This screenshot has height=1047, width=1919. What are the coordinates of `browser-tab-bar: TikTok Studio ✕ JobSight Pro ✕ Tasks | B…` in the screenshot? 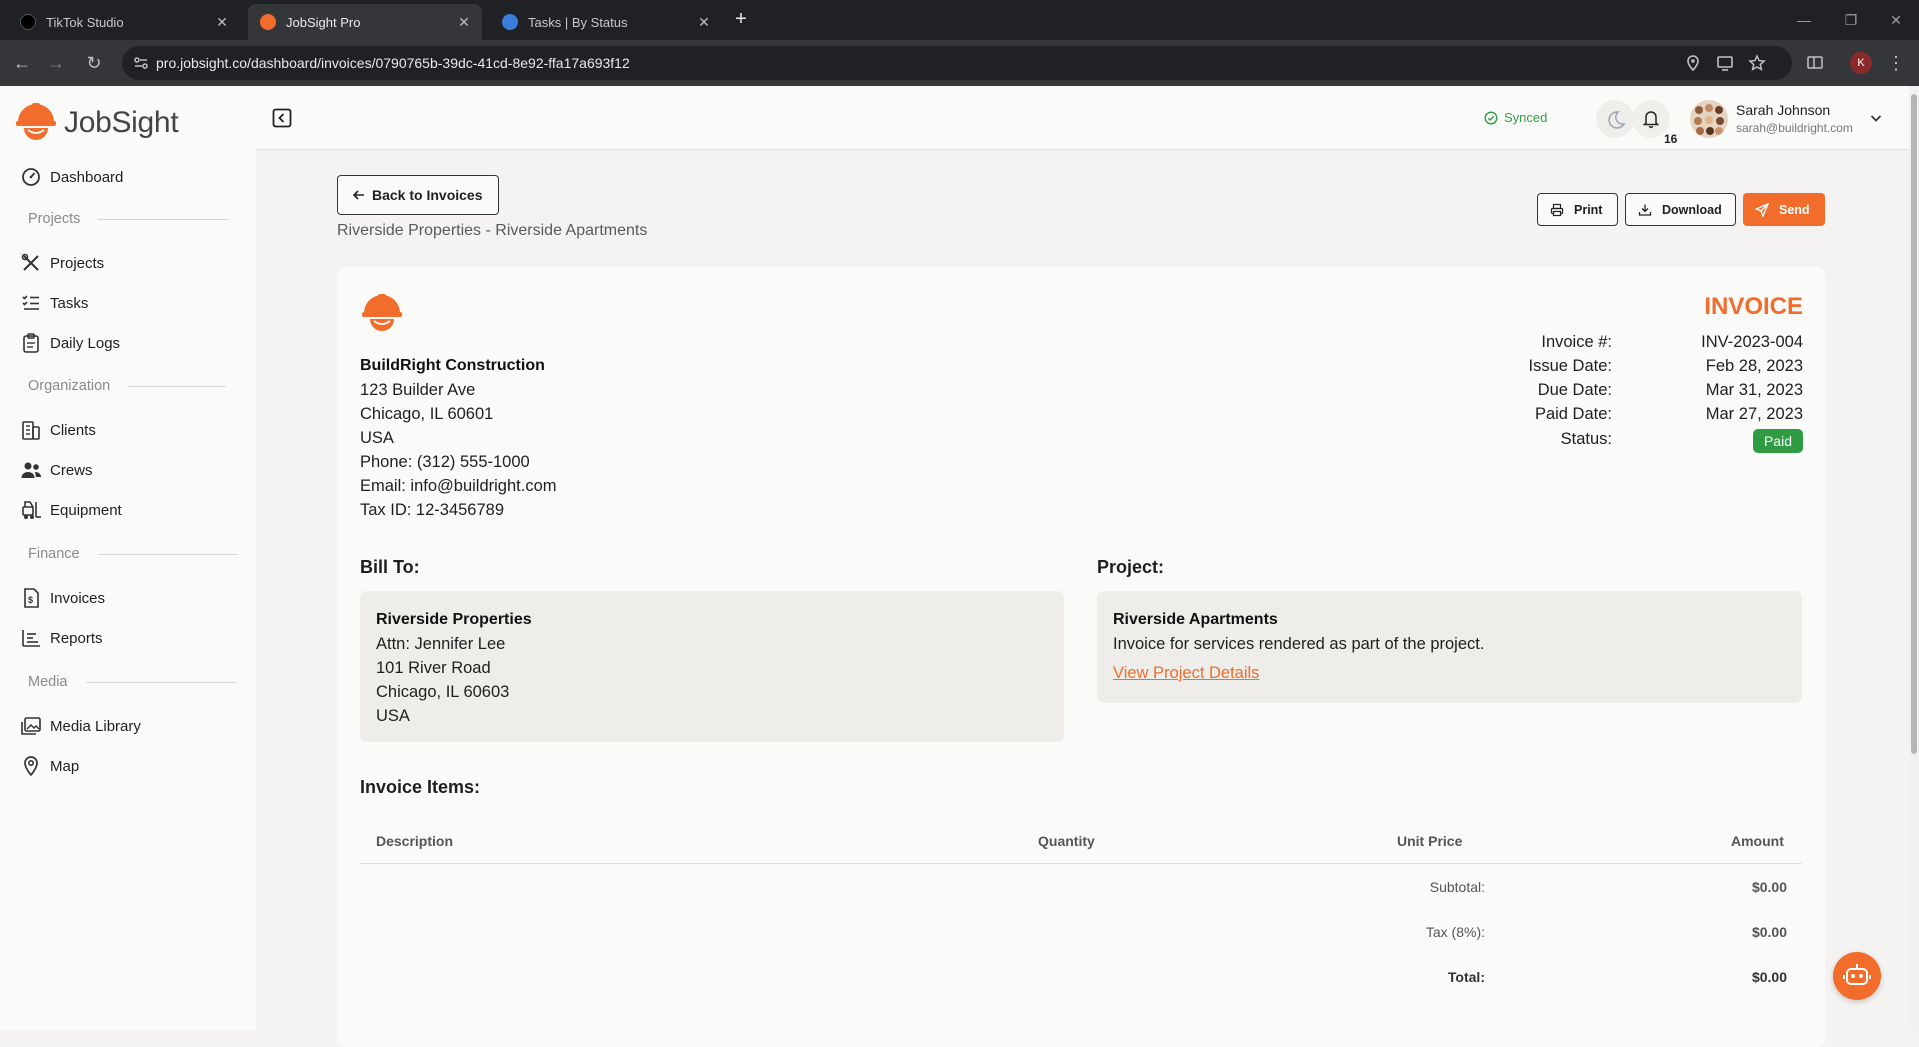 It's located at (959, 20).